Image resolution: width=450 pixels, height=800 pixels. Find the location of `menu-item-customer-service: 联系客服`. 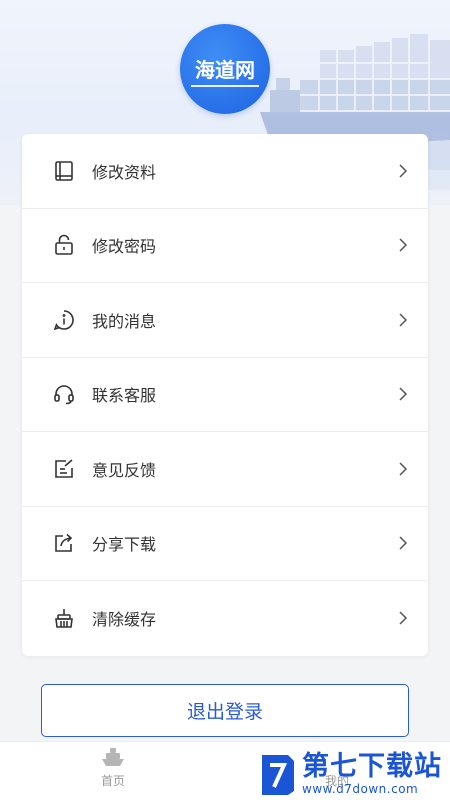

menu-item-customer-service: 联系客服 is located at coordinates (225, 395).